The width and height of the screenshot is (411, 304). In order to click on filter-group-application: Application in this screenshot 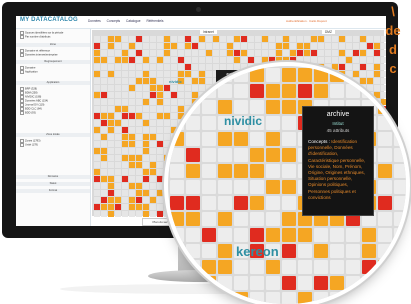, I will do `click(29, 72)`.